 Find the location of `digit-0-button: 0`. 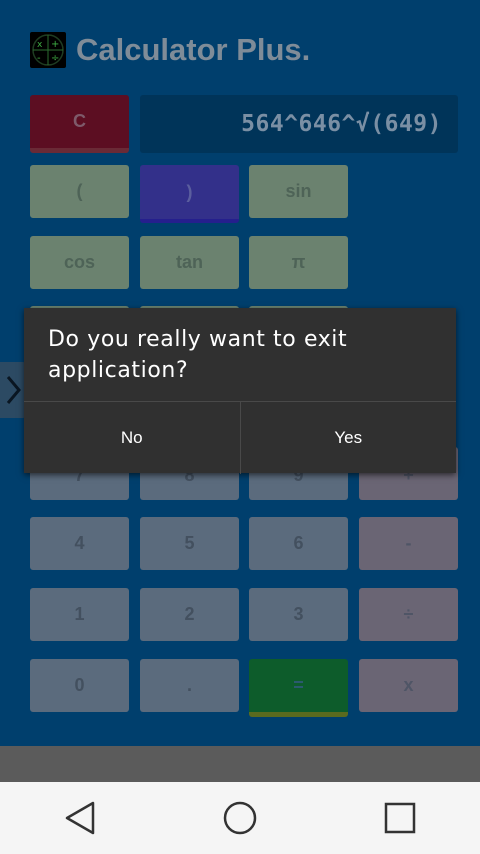

digit-0-button: 0 is located at coordinates (79, 685).